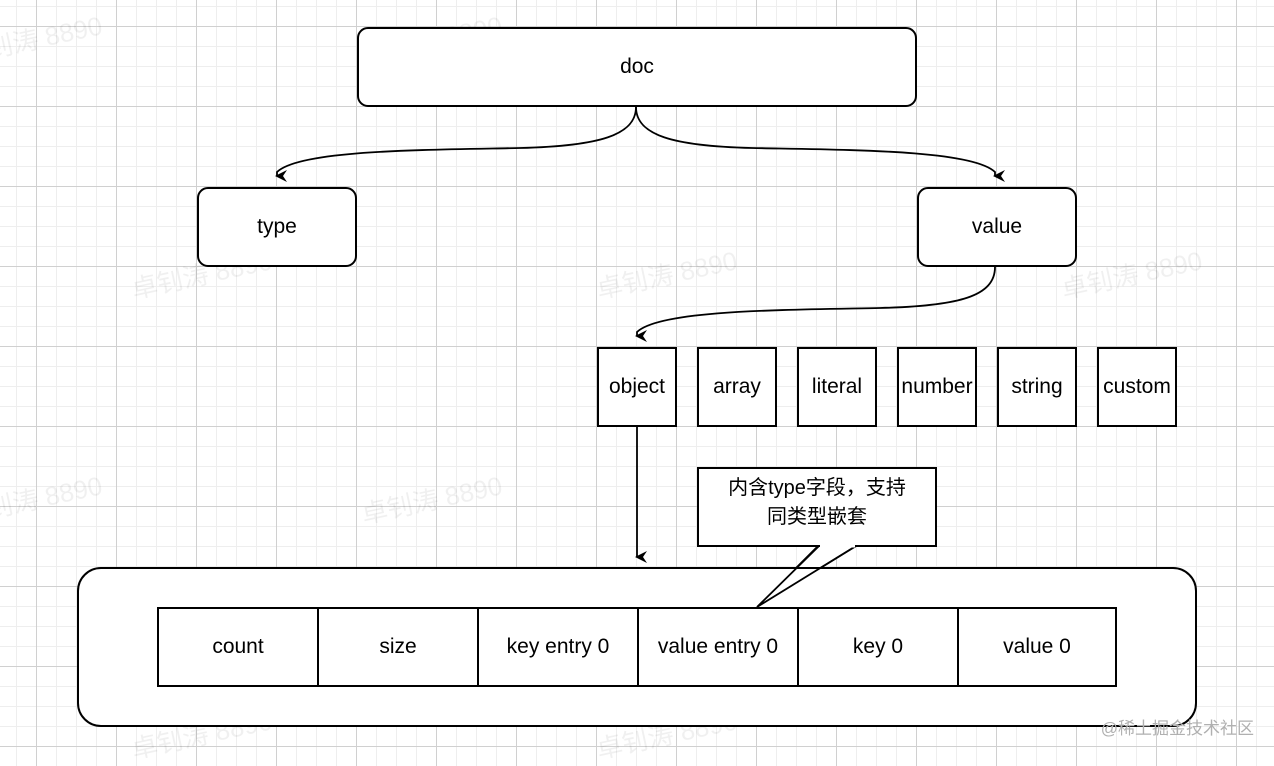 The height and width of the screenshot is (766, 1274). I want to click on type-object: object, so click(637, 387).